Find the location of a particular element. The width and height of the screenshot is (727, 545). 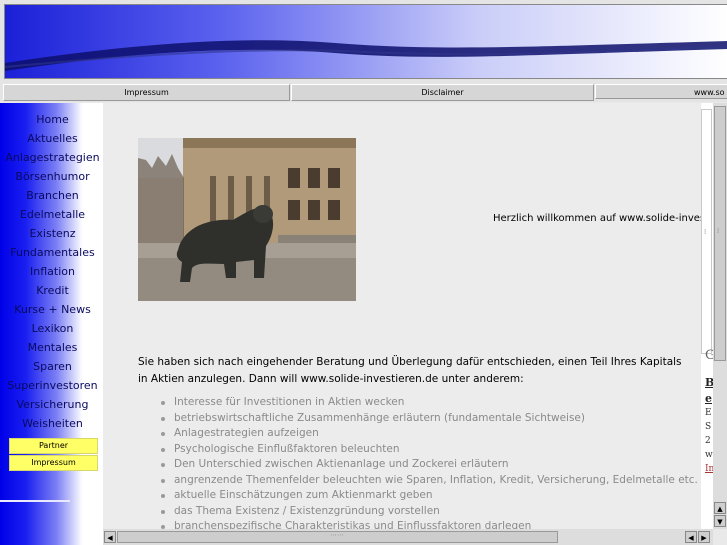

inner-scroll-thumb: ⁞ is located at coordinates (706, 231).